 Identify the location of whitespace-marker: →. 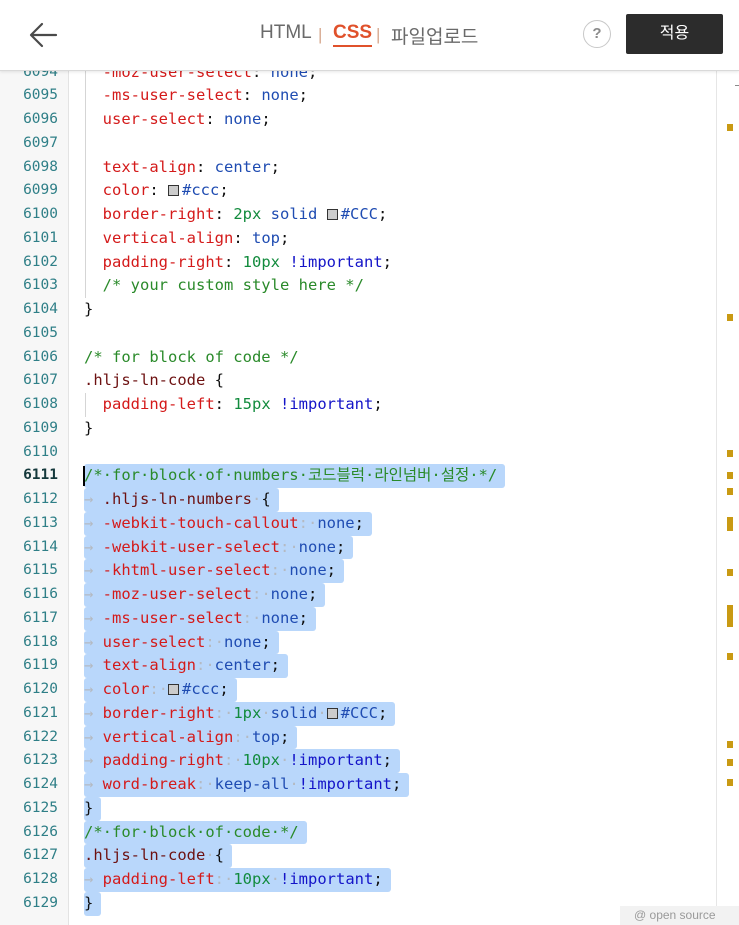
(93, 760).